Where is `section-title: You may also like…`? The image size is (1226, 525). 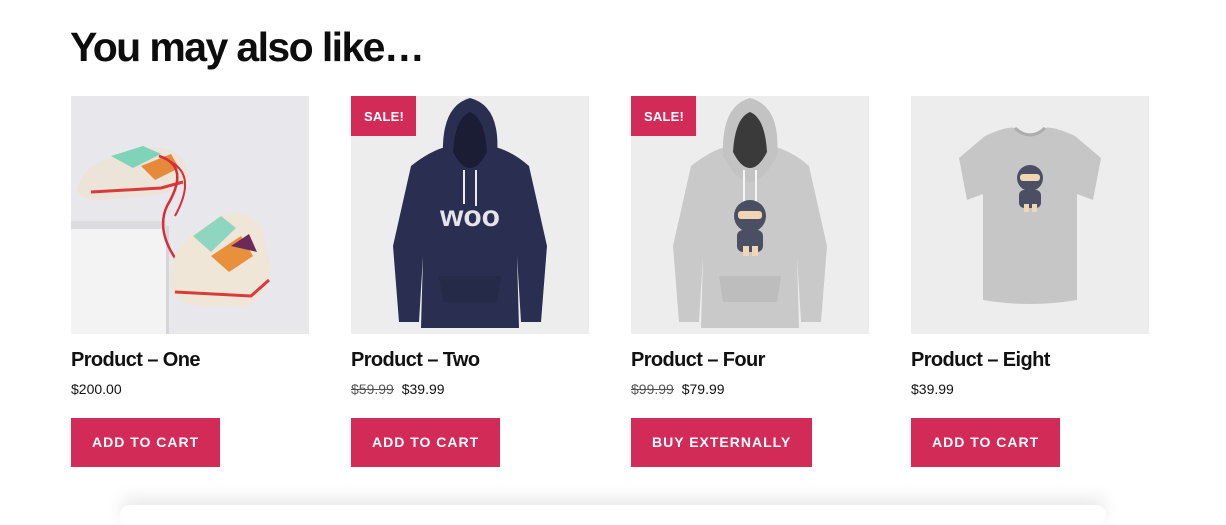
section-title: You may also like… is located at coordinates (247, 47).